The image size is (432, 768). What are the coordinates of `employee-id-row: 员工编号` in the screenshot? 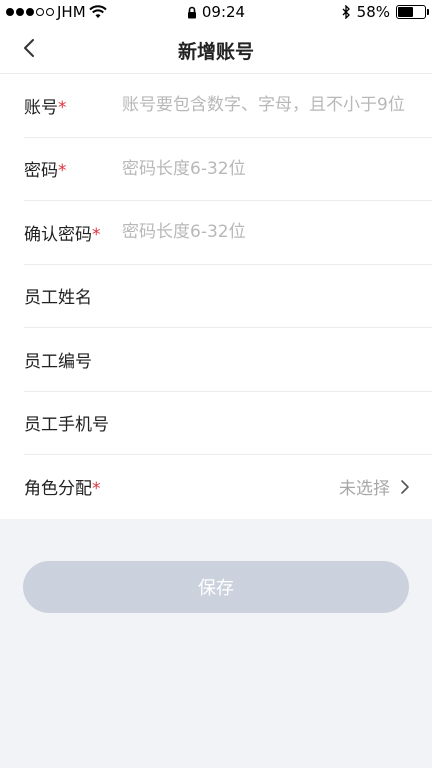 It's located at (228, 360).